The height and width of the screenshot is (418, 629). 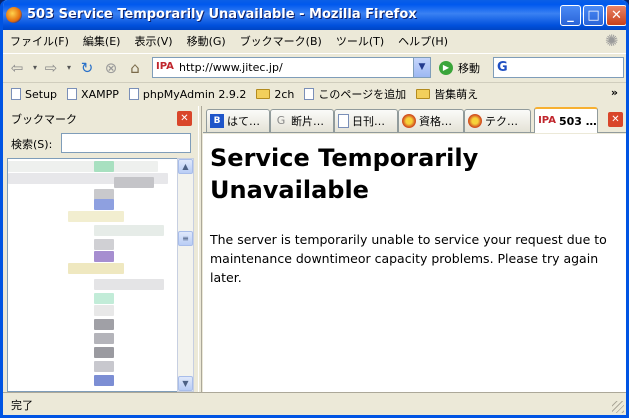 What do you see at coordinates (618, 407) in the screenshot?
I see `resize-grip` at bounding box center [618, 407].